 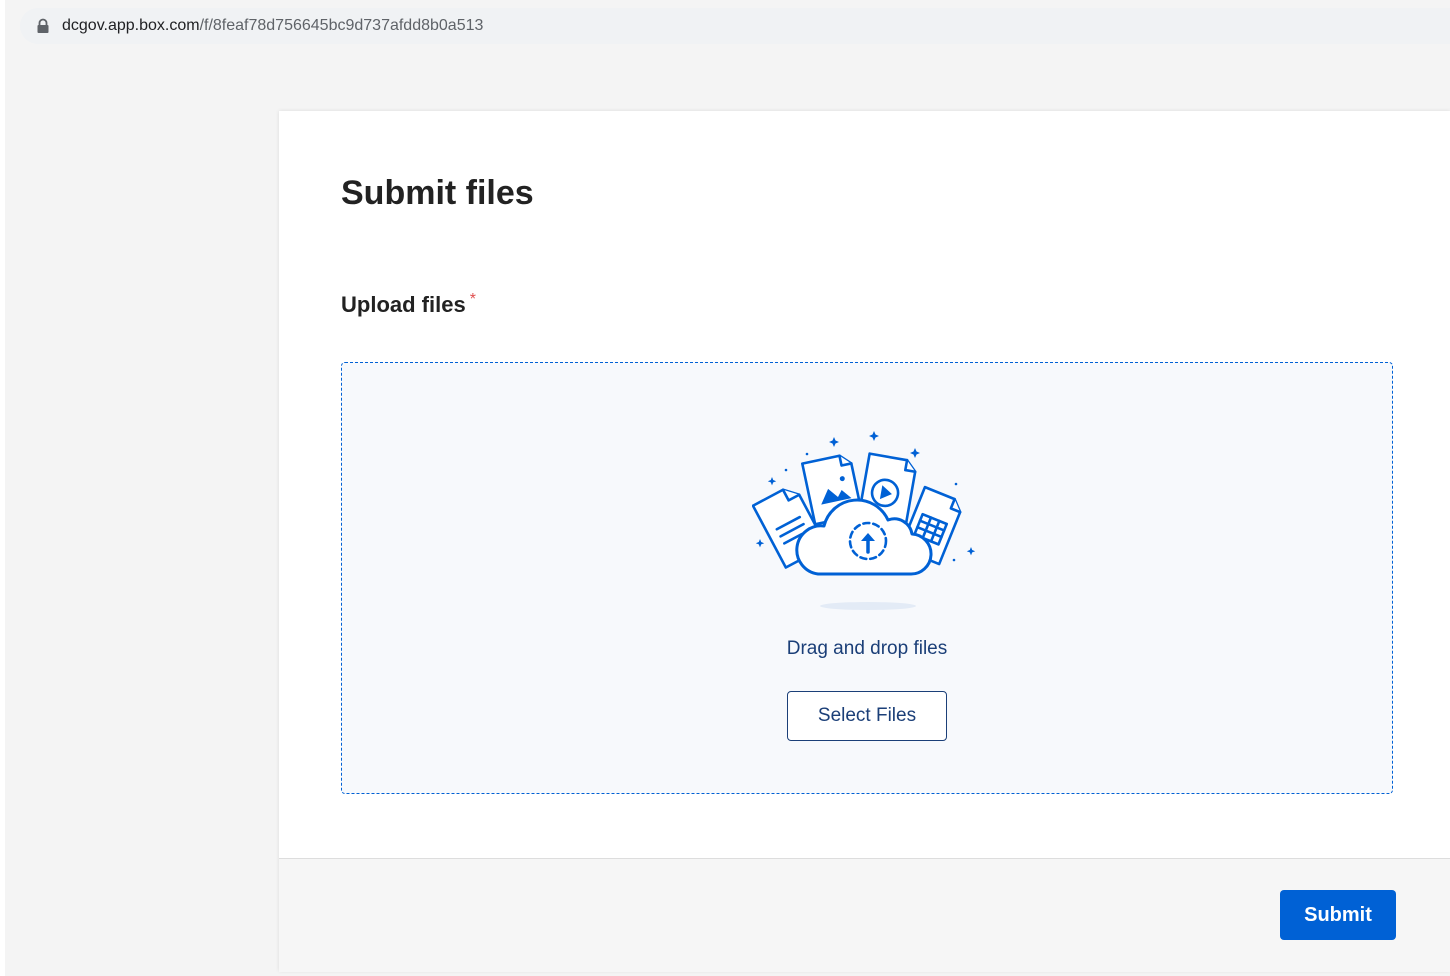 What do you see at coordinates (403, 304) in the screenshot?
I see `upload-files-label-text: Upload files` at bounding box center [403, 304].